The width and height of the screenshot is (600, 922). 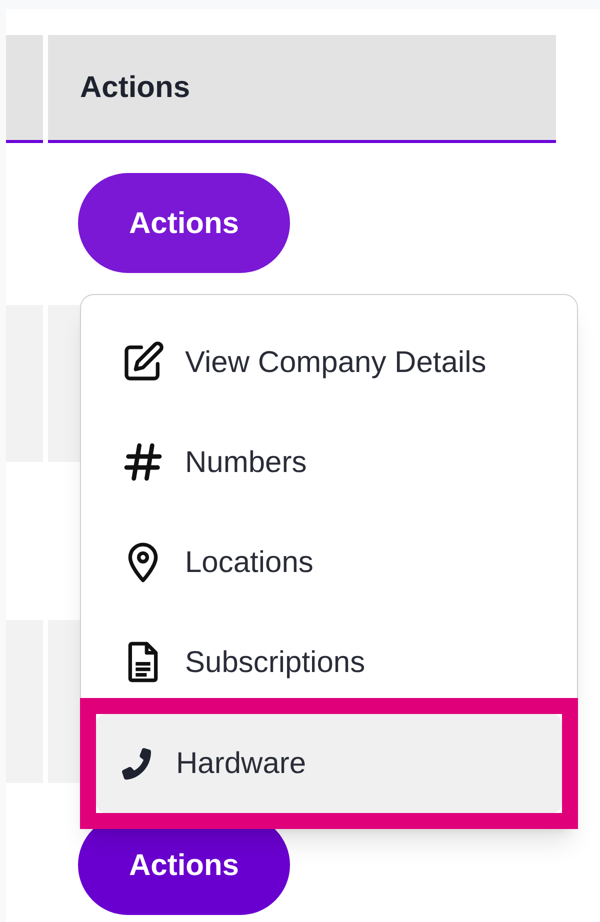 I want to click on menu-item: Locations, so click(x=329, y=562).